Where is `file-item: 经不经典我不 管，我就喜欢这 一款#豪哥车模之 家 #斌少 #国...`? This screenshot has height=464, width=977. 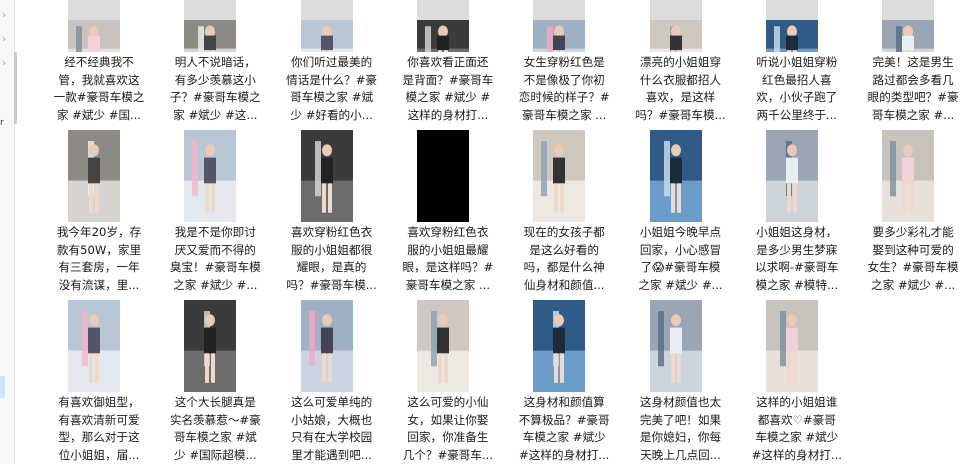 file-item: 经不经典我不 管，我就喜欢这 一款#豪哥车模之 家 #斌少 #国... is located at coordinates (99, 75).